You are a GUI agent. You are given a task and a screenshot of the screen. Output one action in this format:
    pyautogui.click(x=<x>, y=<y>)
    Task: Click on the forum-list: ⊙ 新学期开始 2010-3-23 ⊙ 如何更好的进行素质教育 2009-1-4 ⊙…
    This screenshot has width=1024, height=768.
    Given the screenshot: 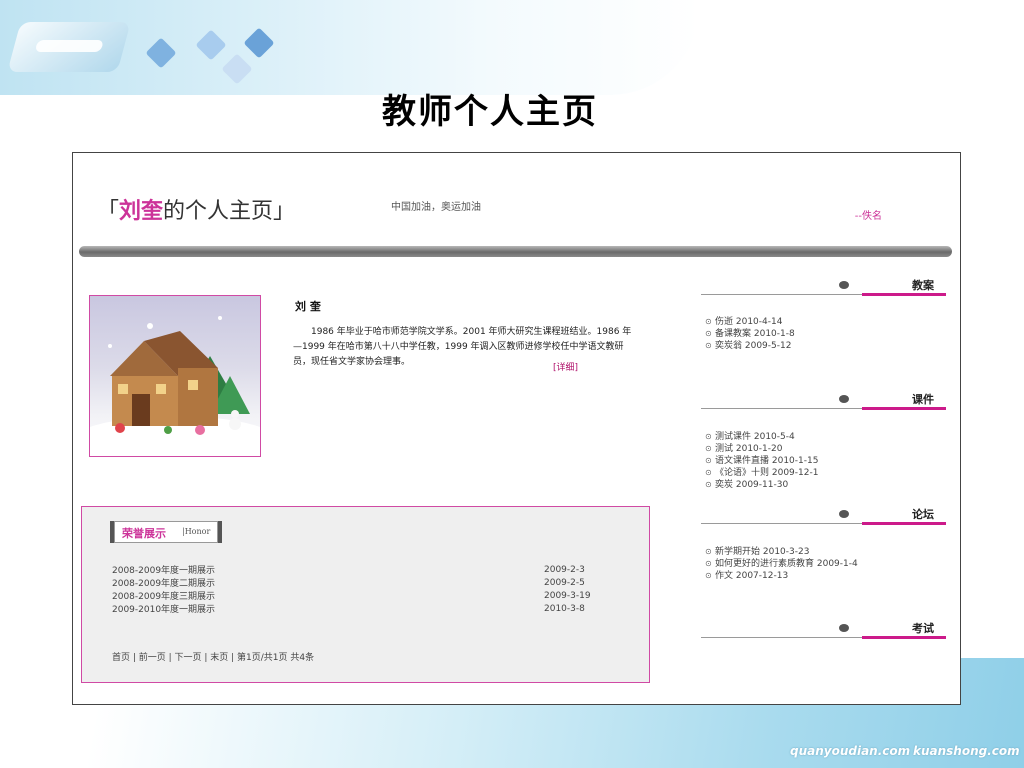 What is the action you would take?
    pyautogui.click(x=825, y=562)
    